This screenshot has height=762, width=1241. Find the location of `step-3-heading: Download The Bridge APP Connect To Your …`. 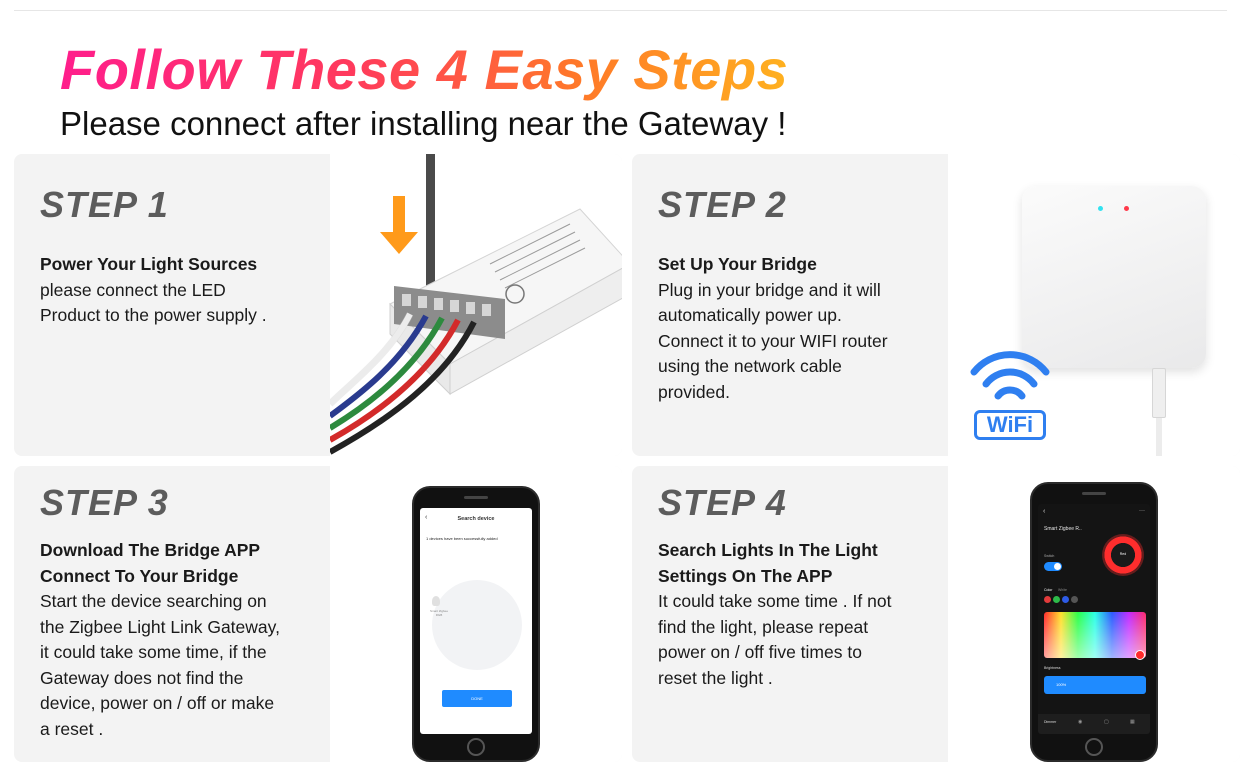

step-3-heading: Download The Bridge APP Connect To Your … is located at coordinates (150, 563).